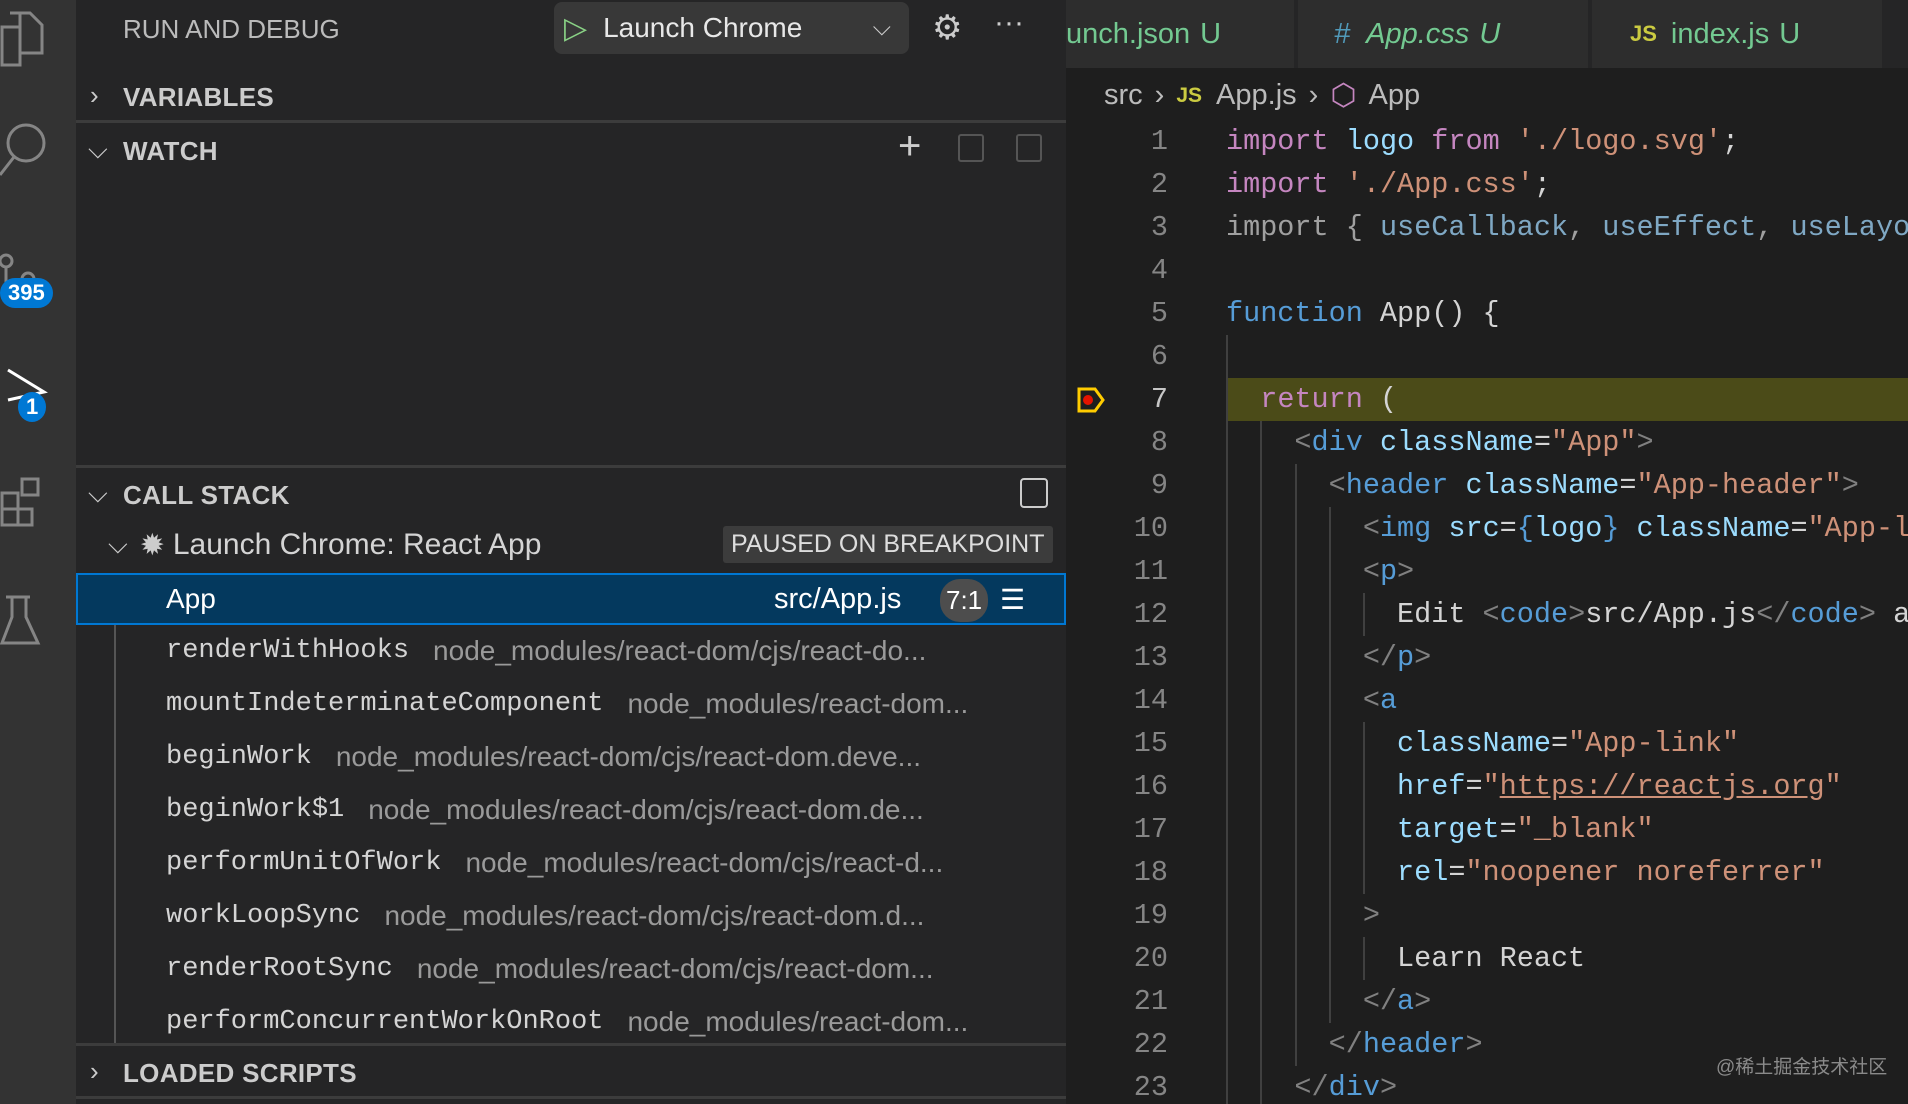  Describe the element at coordinates (1443, 34) in the screenshot. I see `tab-app-css: # App.css U` at that location.